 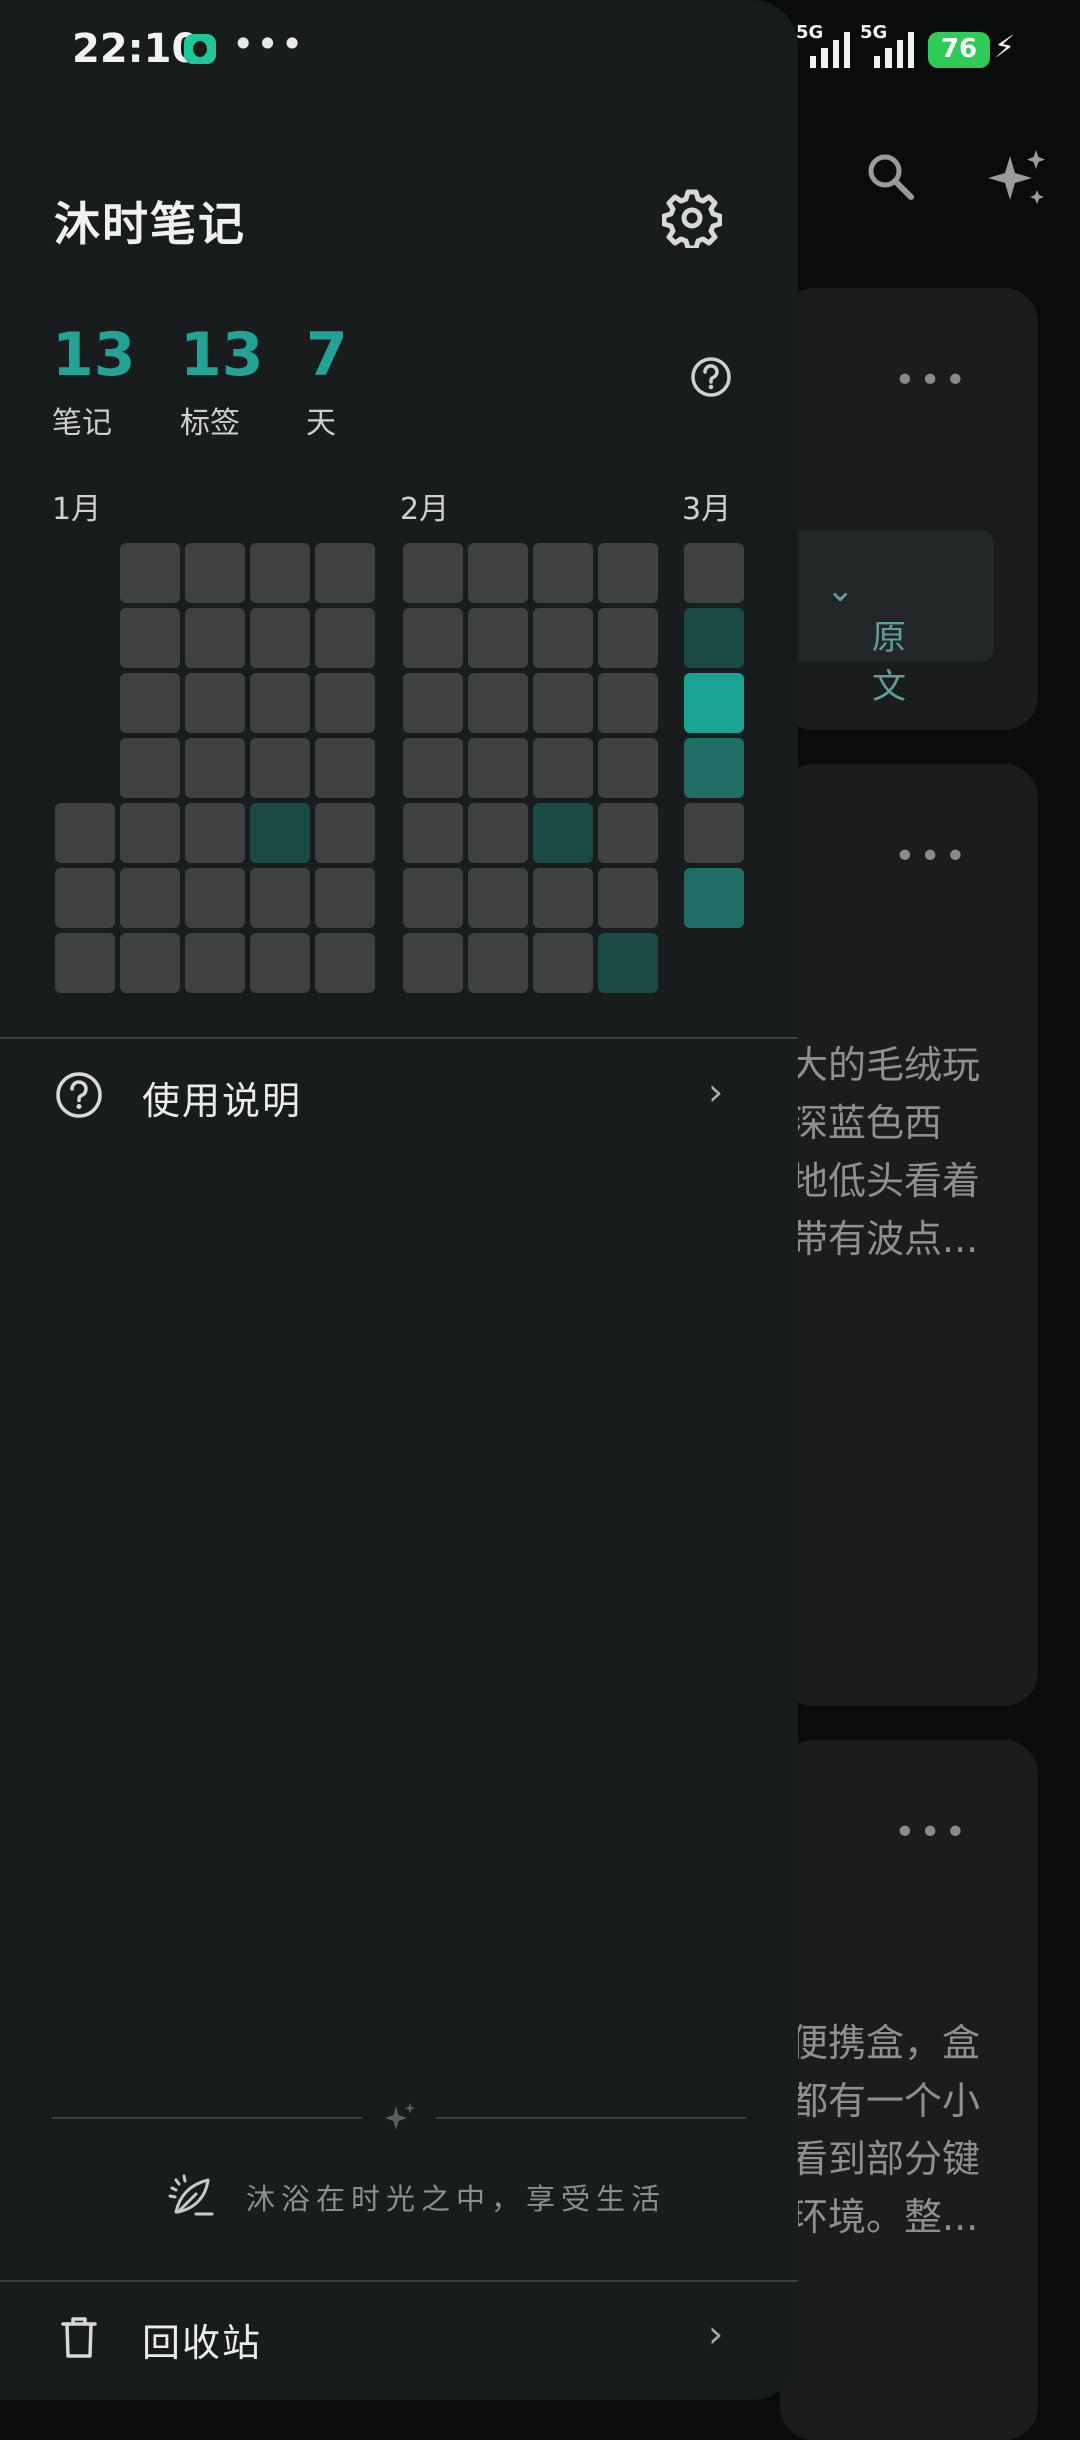 I want to click on app-title: 沐时笔记, so click(x=150, y=224).